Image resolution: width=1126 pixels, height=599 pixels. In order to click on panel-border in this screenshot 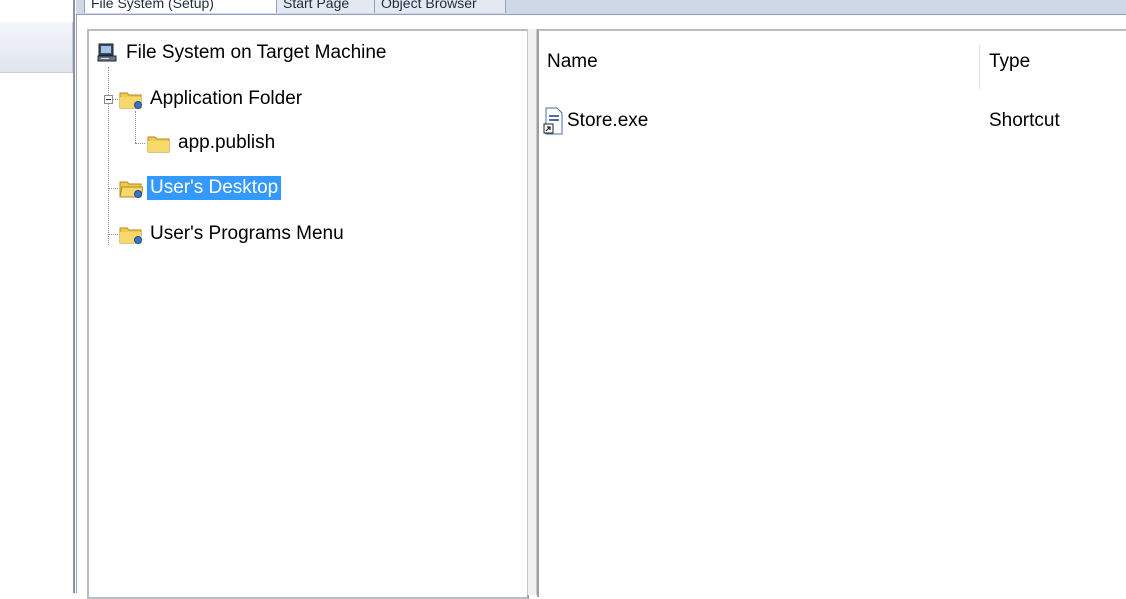, I will do `click(74, 296)`.